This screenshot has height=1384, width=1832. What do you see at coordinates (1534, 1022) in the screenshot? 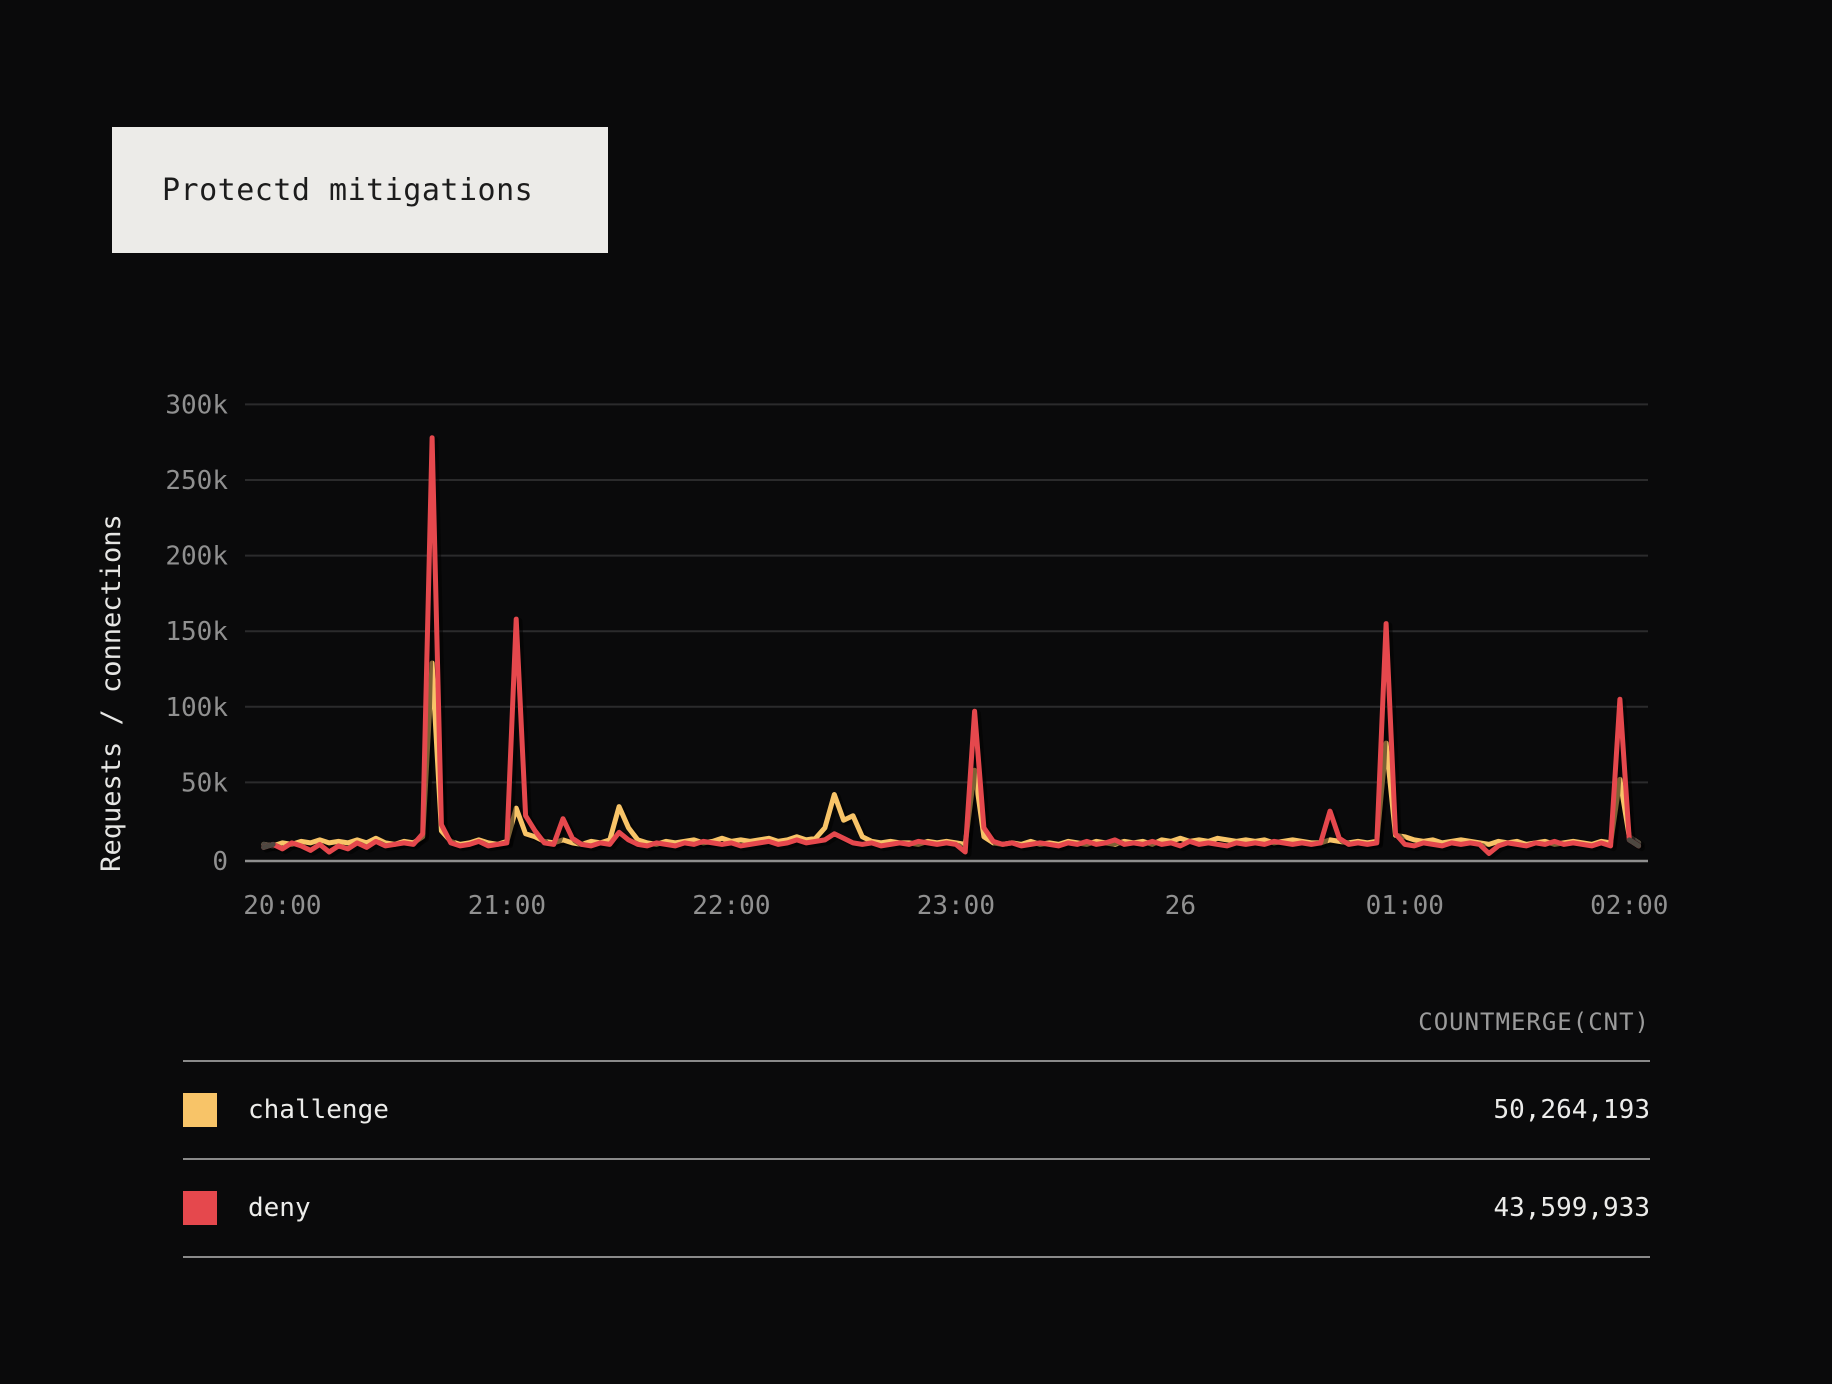
I see `legend-column-header: COUNTMERGE(CNT)` at bounding box center [1534, 1022].